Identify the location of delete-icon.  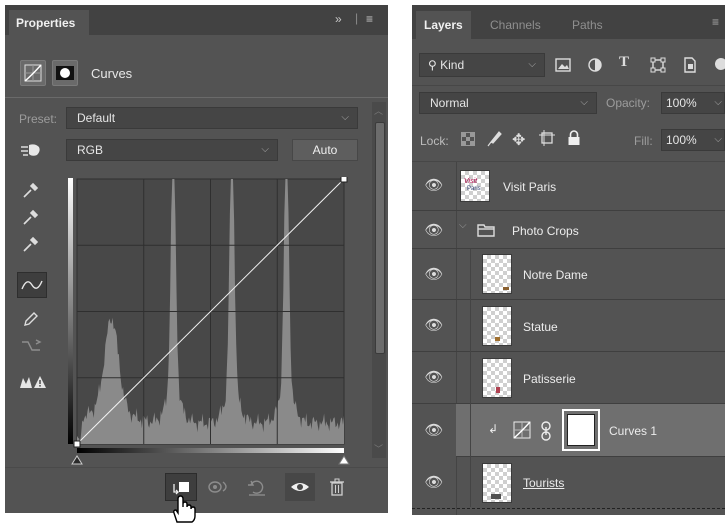
(337, 488).